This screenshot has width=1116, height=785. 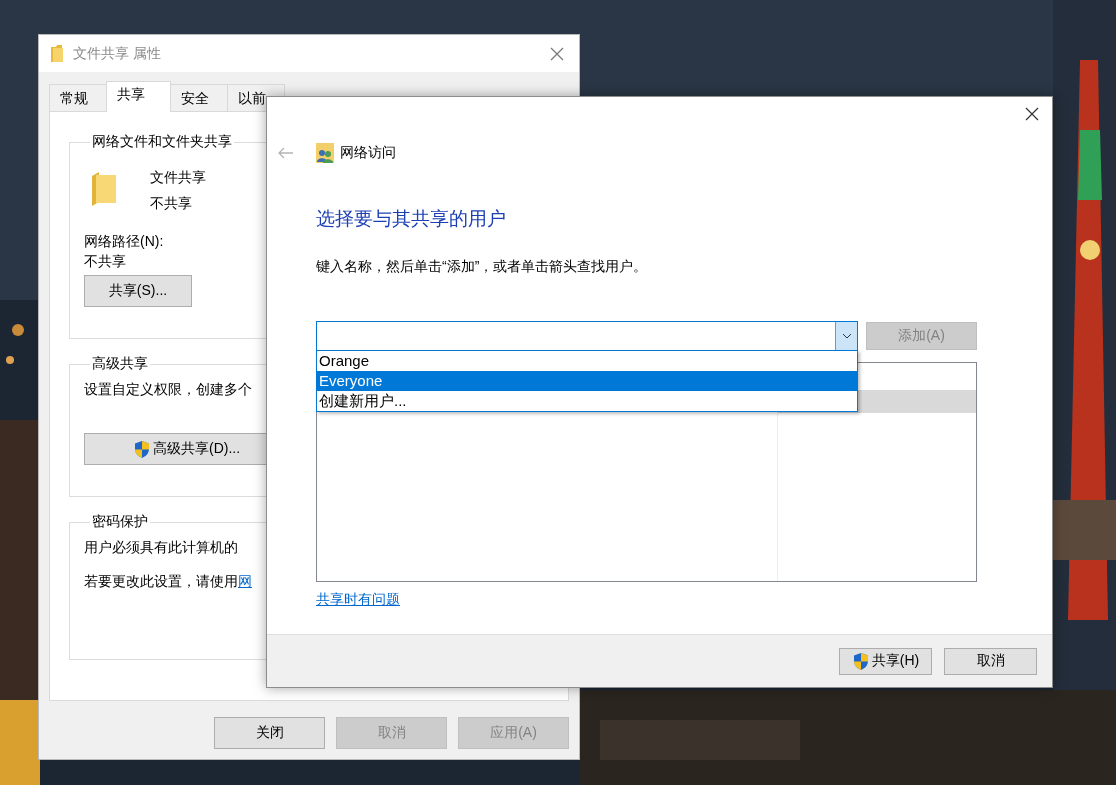 What do you see at coordinates (120, 522) in the screenshot?
I see `group-title: 密码保护` at bounding box center [120, 522].